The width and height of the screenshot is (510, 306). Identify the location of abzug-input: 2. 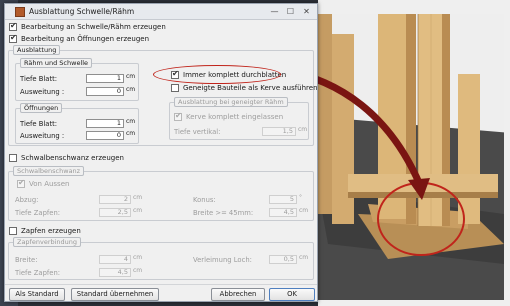
(115, 199).